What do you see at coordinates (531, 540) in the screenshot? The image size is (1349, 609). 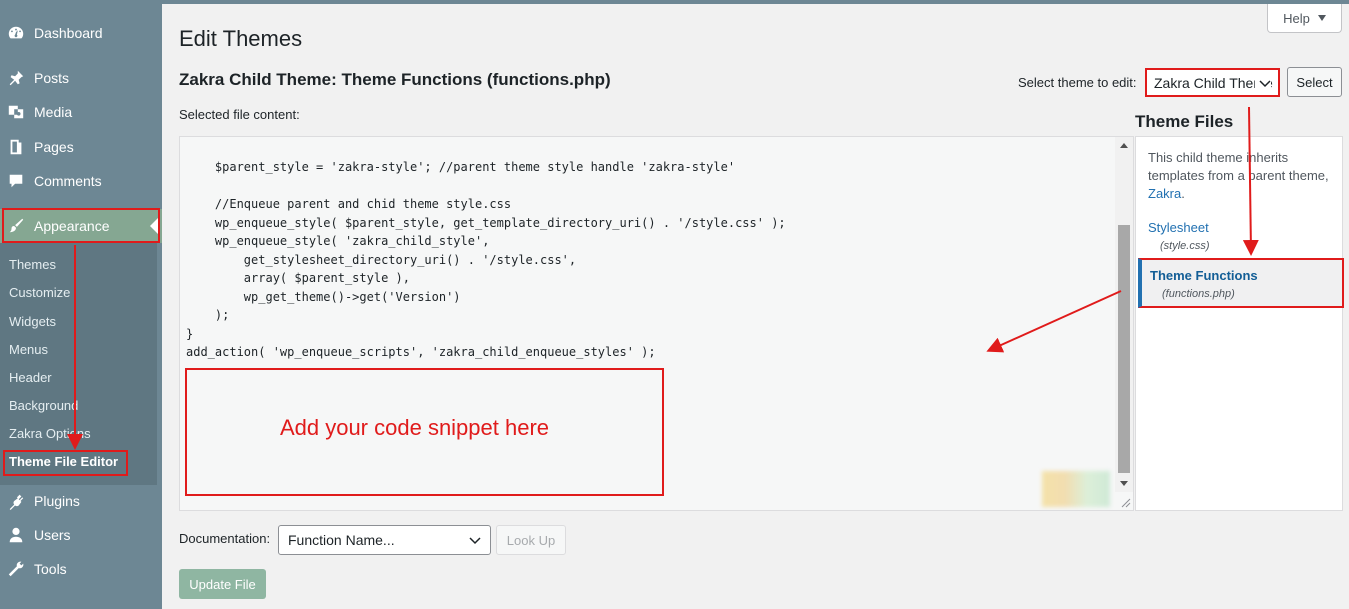 I see `look-up-button: Look Up` at bounding box center [531, 540].